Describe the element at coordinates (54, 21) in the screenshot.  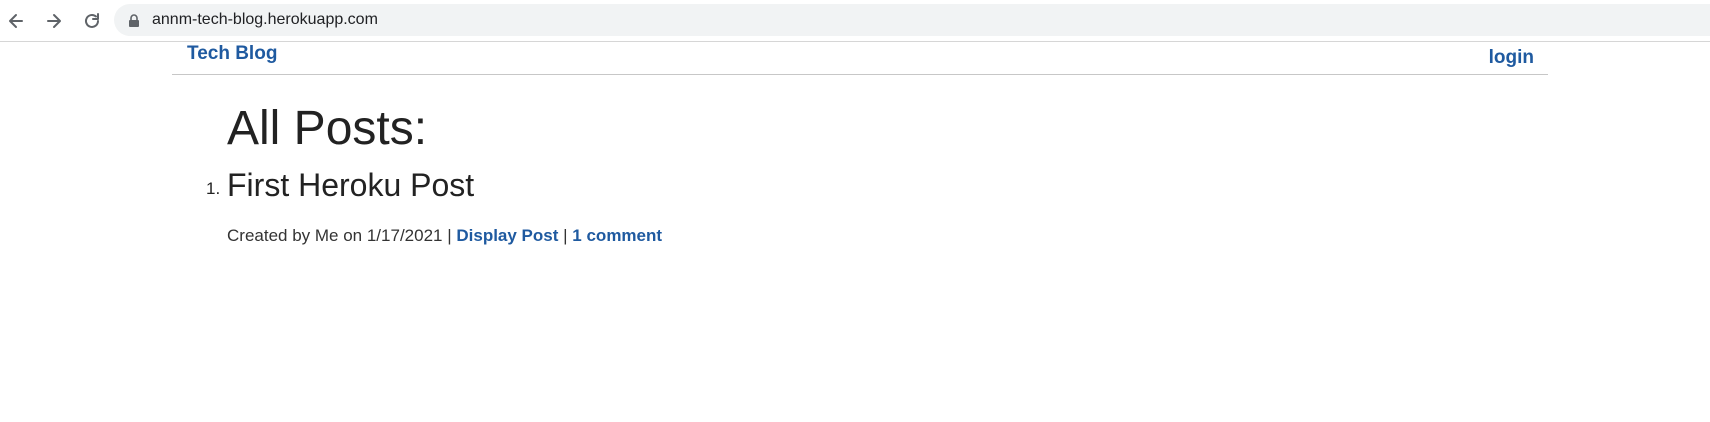
I see `forward-arrow-icon` at that location.